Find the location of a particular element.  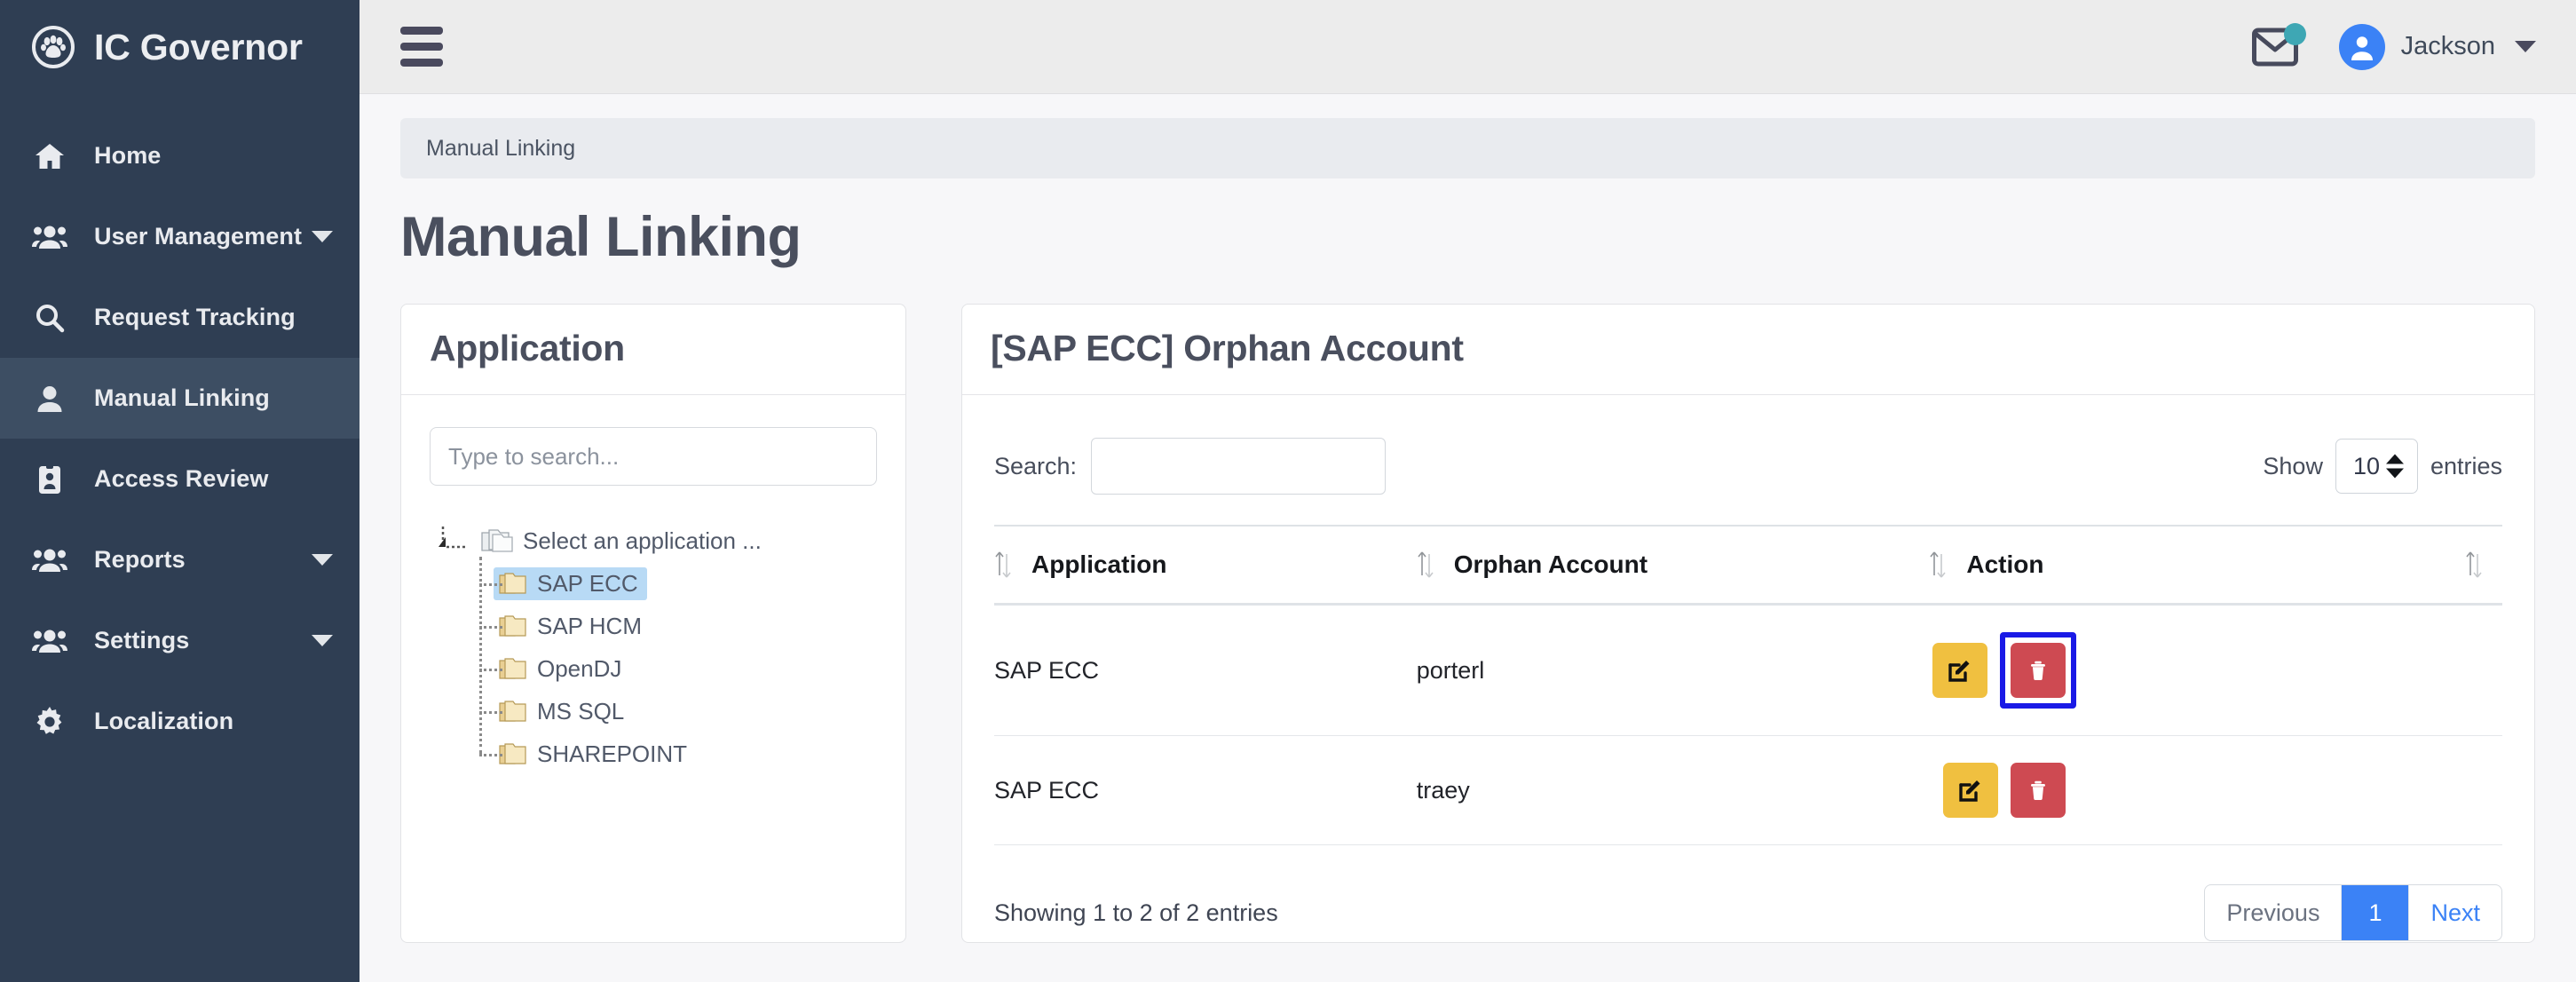

hamburger-icon is located at coordinates (421, 47).